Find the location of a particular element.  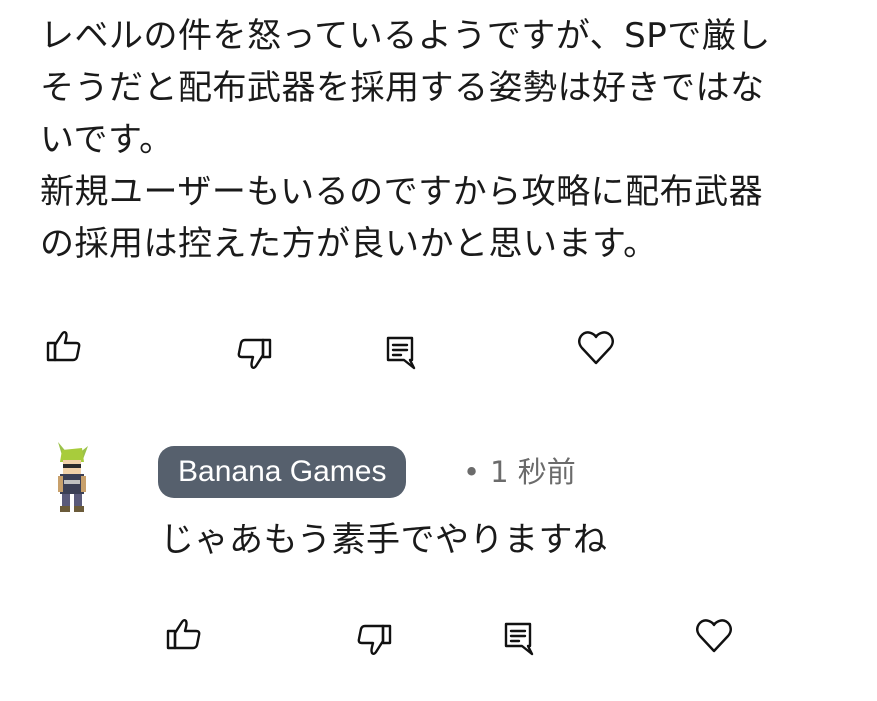

comment-line: そうだと配布武器を採用する姿勢は好きではな is located at coordinates (402, 88).